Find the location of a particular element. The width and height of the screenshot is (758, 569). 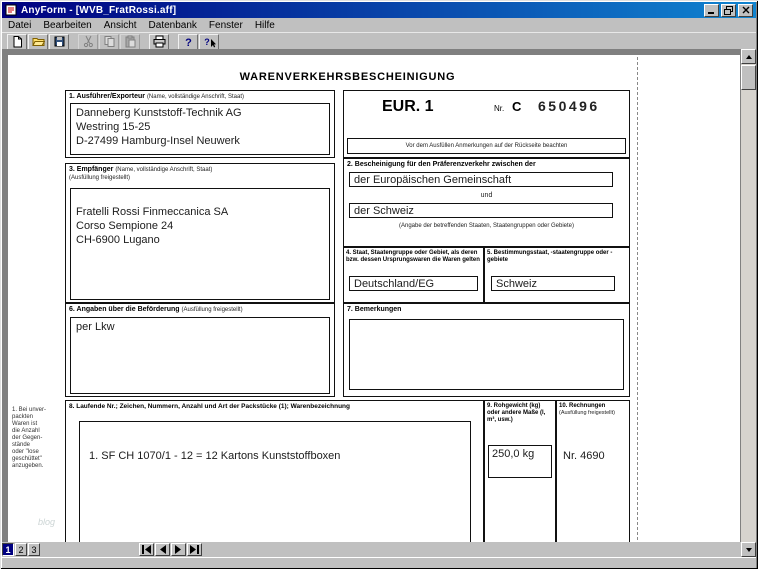

arrow-down-icon is located at coordinates (748, 549).